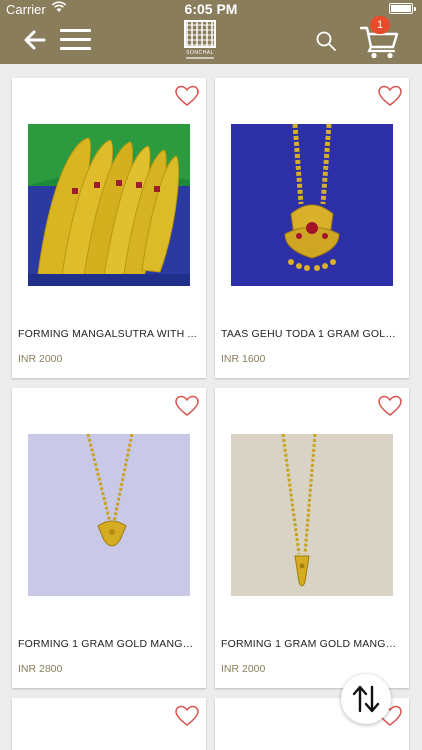 The image size is (422, 750). Describe the element at coordinates (109, 724) in the screenshot. I see `product-card` at that location.